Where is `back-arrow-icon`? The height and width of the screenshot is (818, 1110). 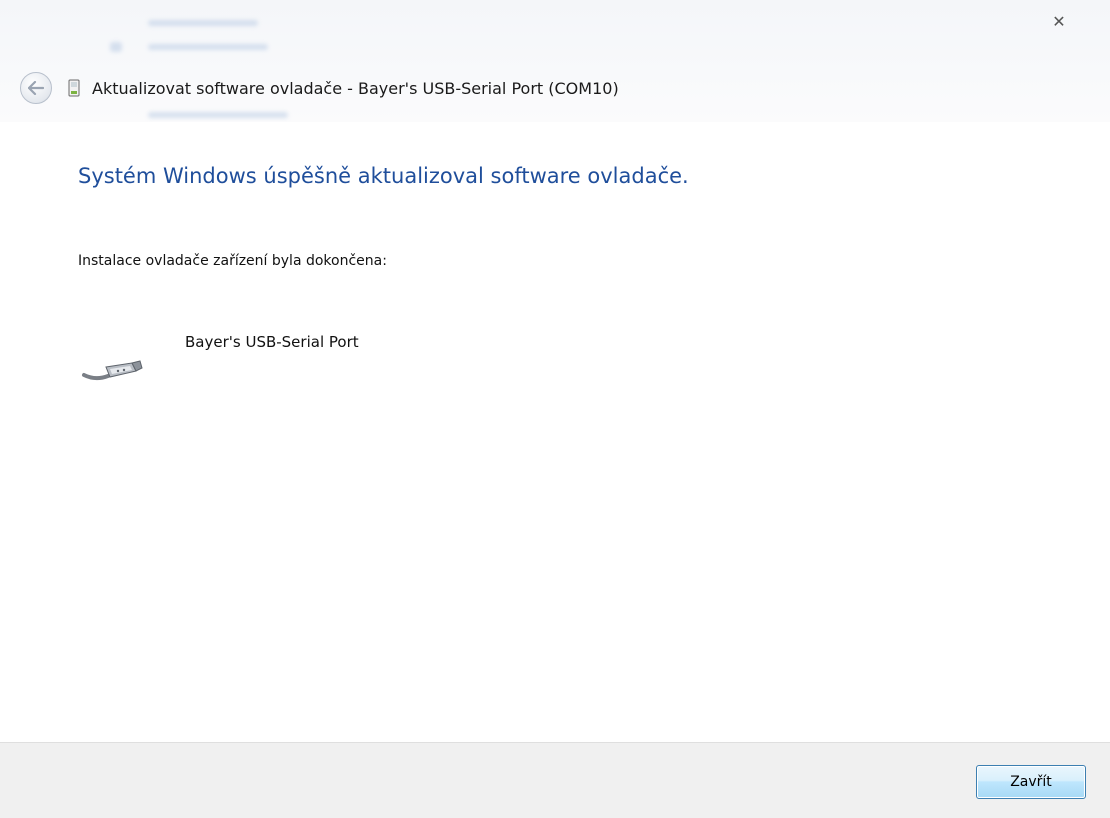 back-arrow-icon is located at coordinates (36, 88).